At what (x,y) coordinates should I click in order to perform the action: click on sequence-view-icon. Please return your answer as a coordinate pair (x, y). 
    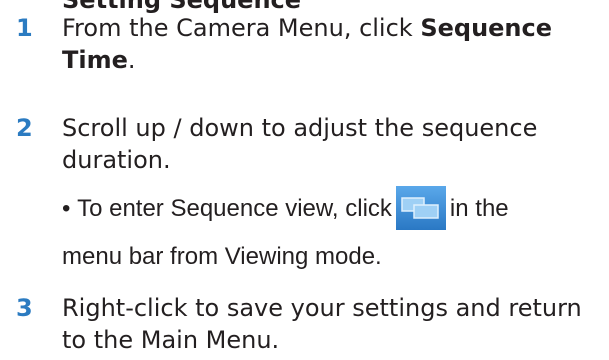
    Looking at the image, I should click on (420, 207).